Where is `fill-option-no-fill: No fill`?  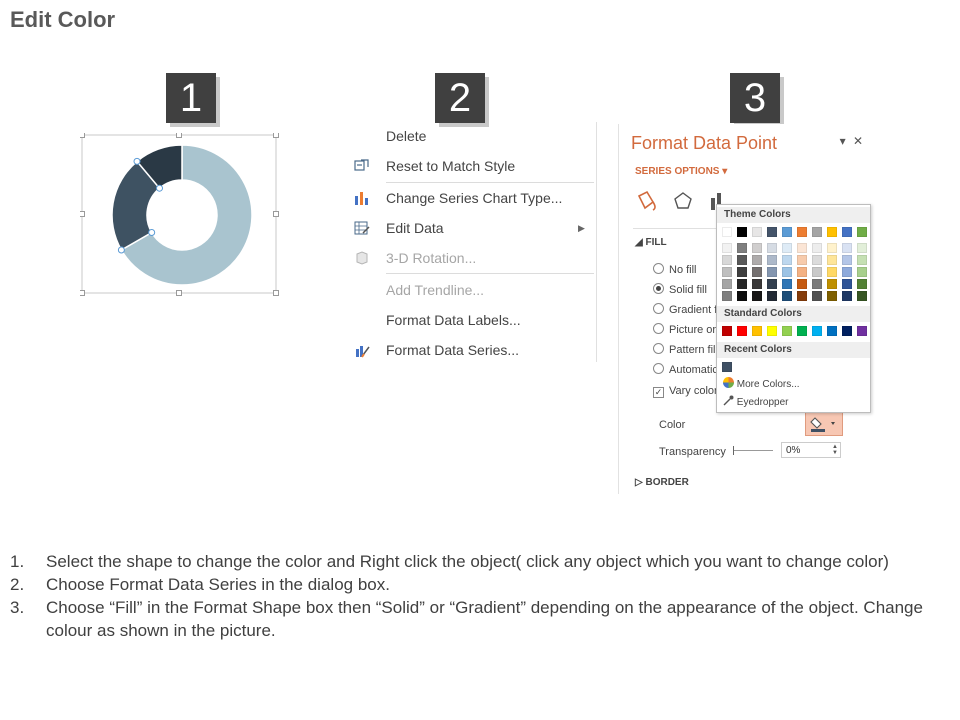 fill-option-no-fill: No fill is located at coordinates (675, 269).